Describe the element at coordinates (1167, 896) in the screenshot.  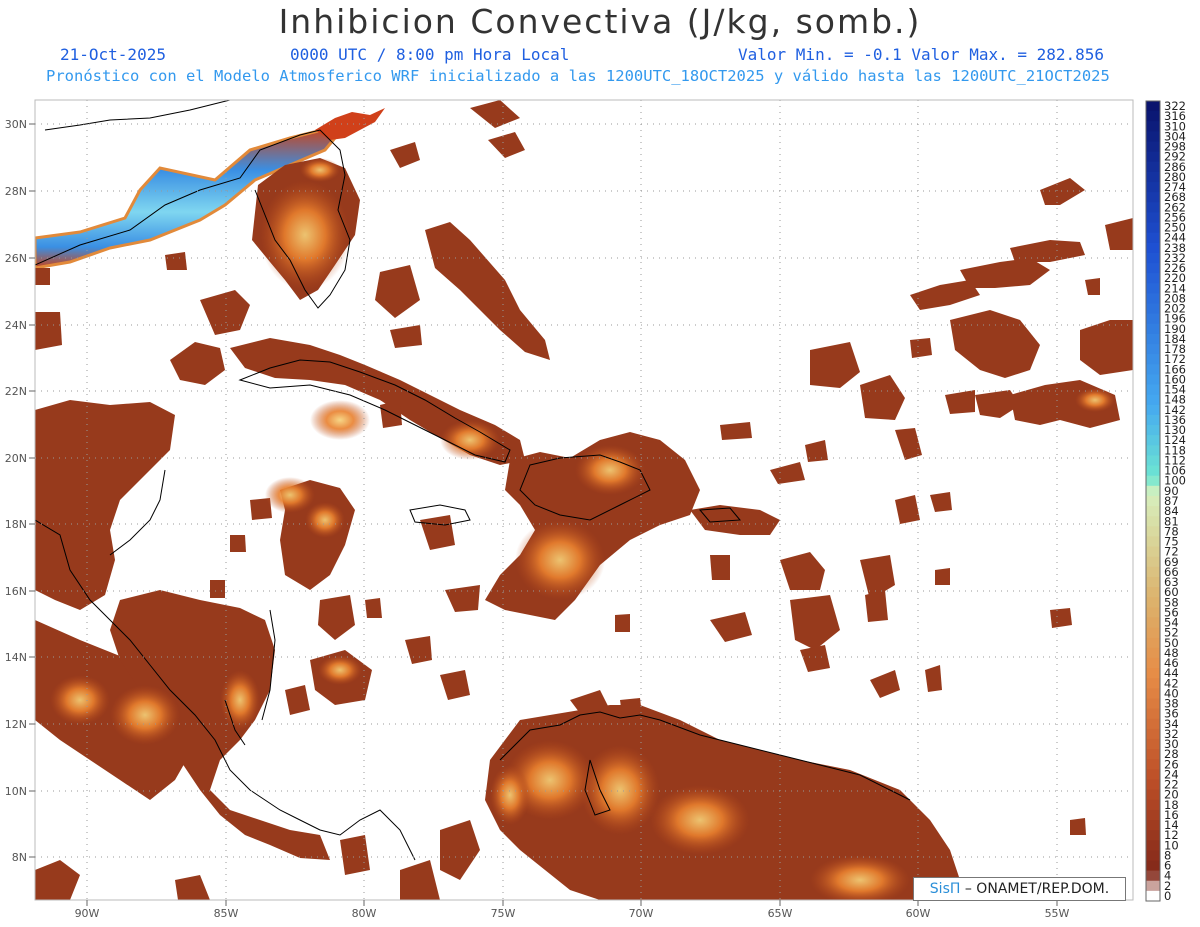
I see `colorbar-label: 0` at that location.